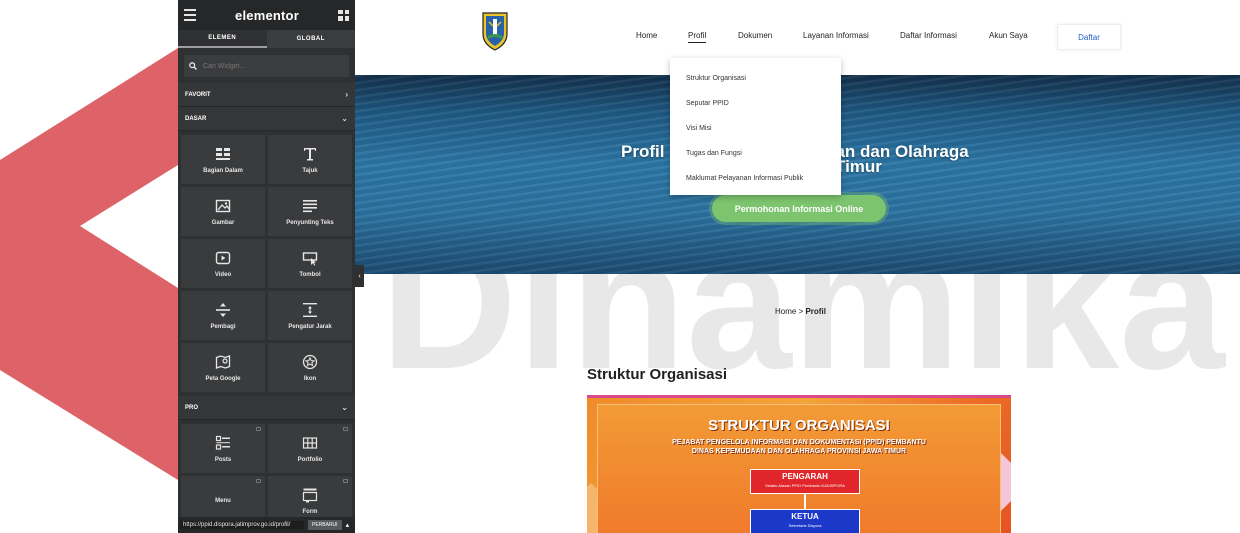 The width and height of the screenshot is (1240, 533). Describe the element at coordinates (266, 408) in the screenshot. I see `section-pro: PRO ⌄` at that location.